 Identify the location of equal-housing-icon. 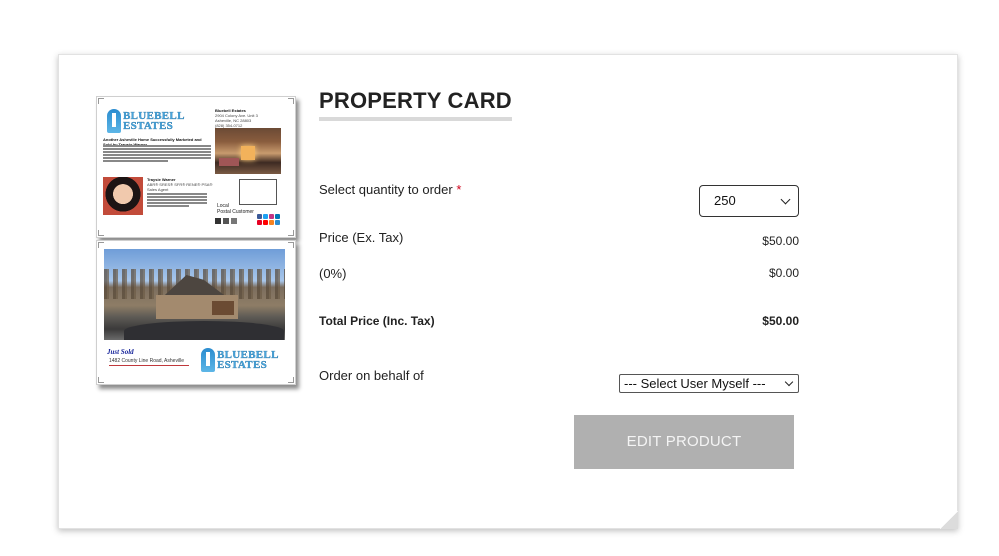
(218, 221).